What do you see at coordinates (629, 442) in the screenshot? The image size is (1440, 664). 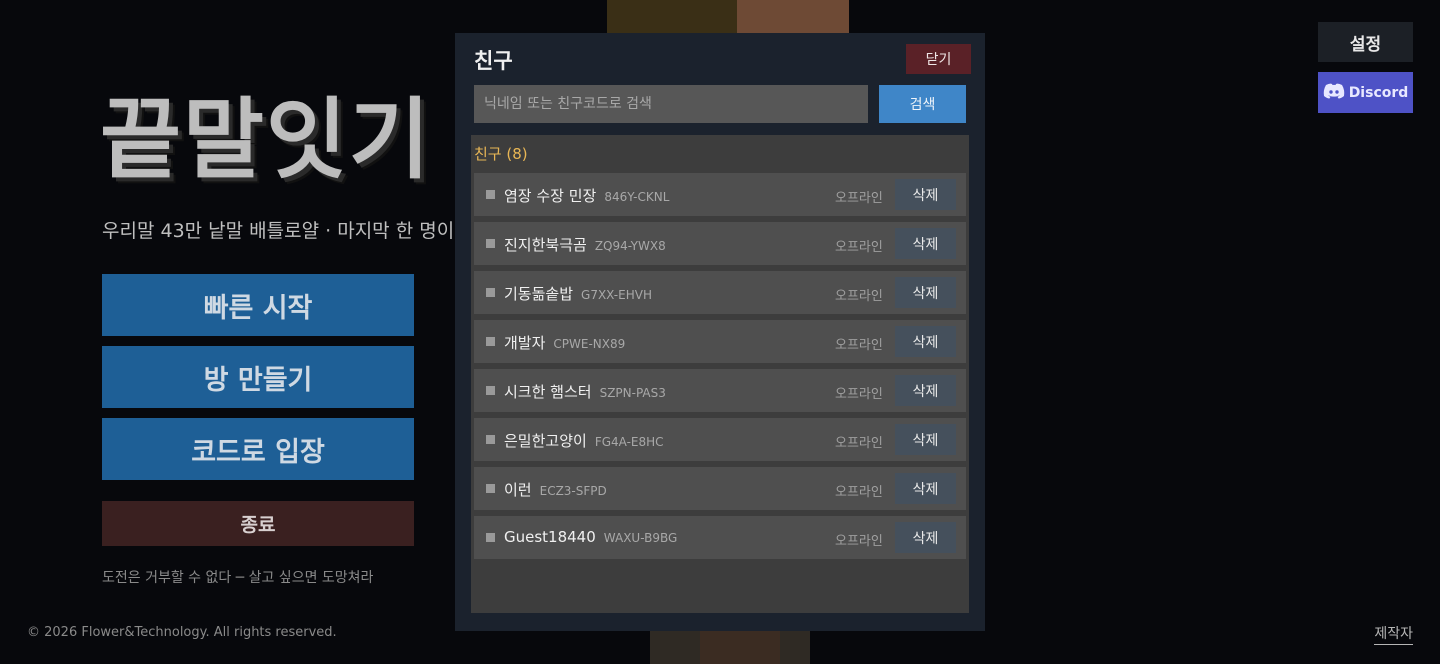 I see `friend-code: FG4A-E8HC` at bounding box center [629, 442].